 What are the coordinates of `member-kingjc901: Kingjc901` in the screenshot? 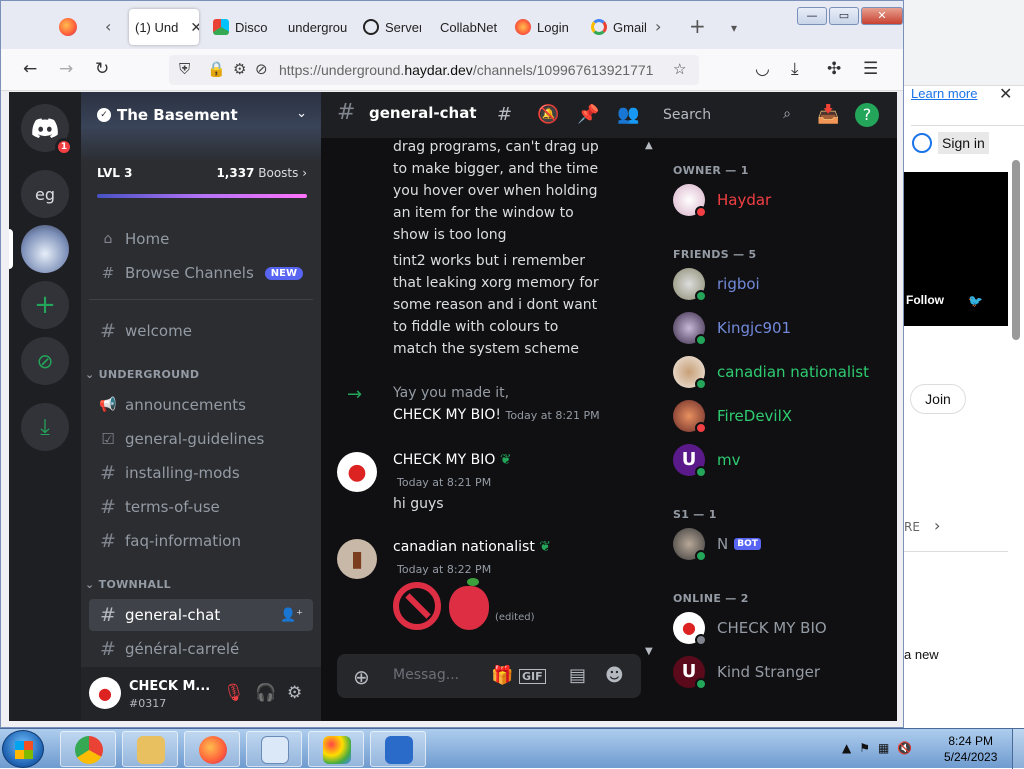 It's located at (783, 328).